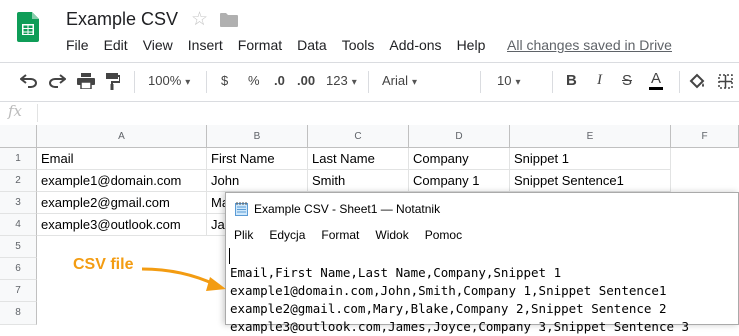 The height and width of the screenshot is (336, 739). I want to click on notepad-menu-file: Plik, so click(243, 235).